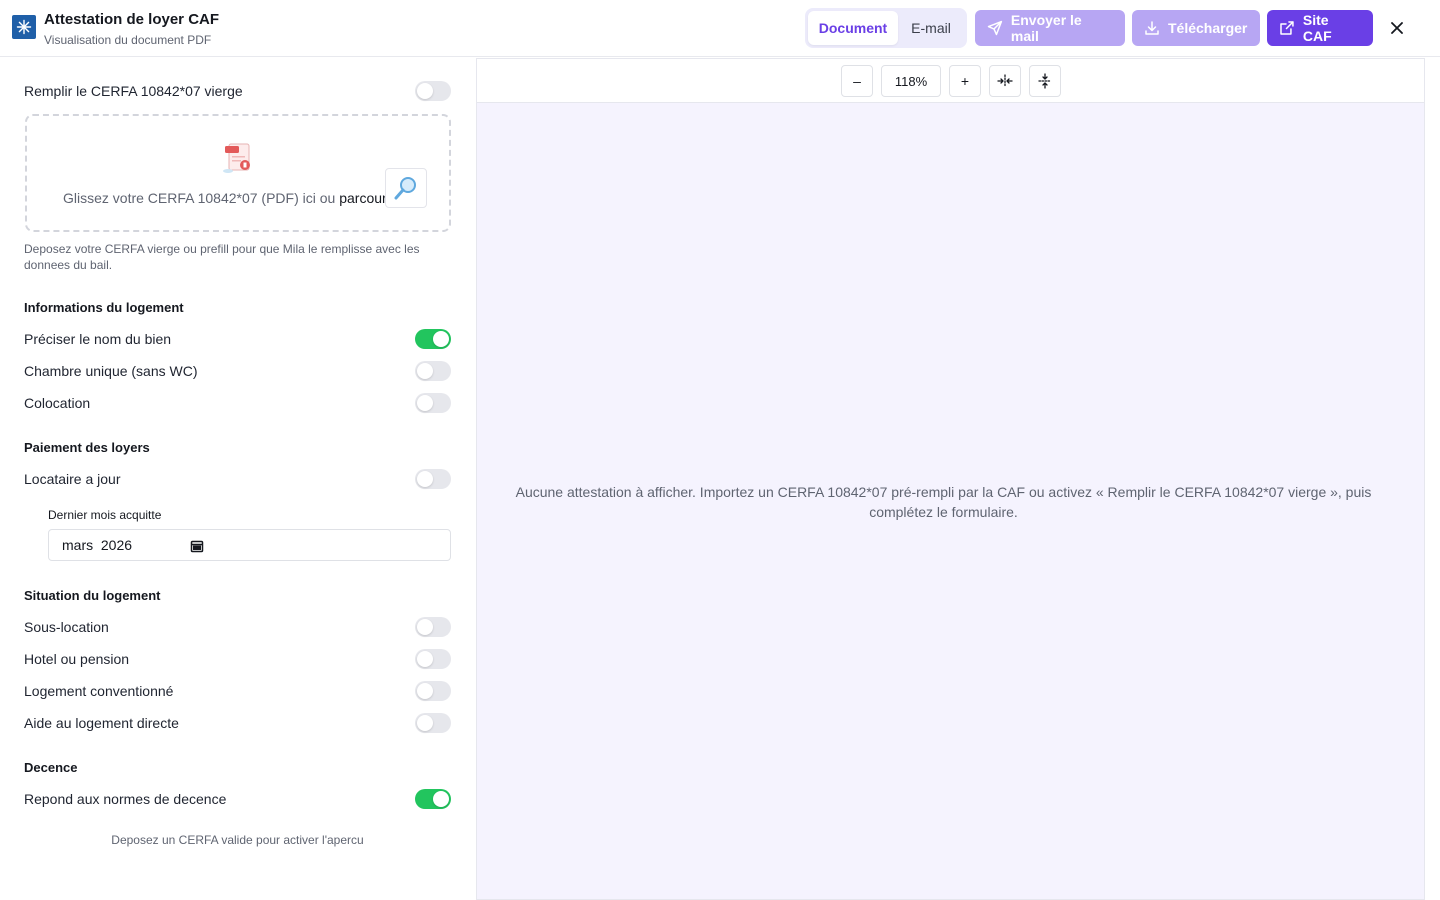  I want to click on decence-row: Repond aux normes de decence, so click(237, 799).